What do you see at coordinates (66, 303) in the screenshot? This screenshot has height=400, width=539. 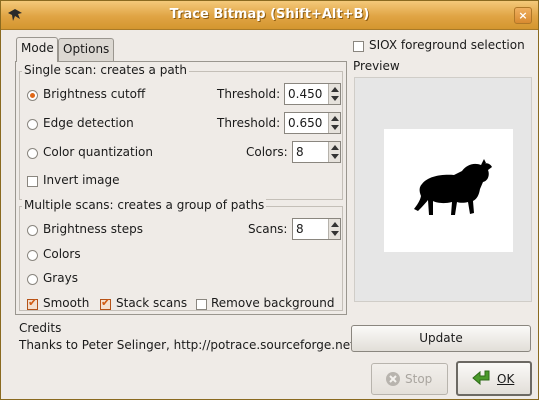 I see `smooth-label: Smooth` at bounding box center [66, 303].